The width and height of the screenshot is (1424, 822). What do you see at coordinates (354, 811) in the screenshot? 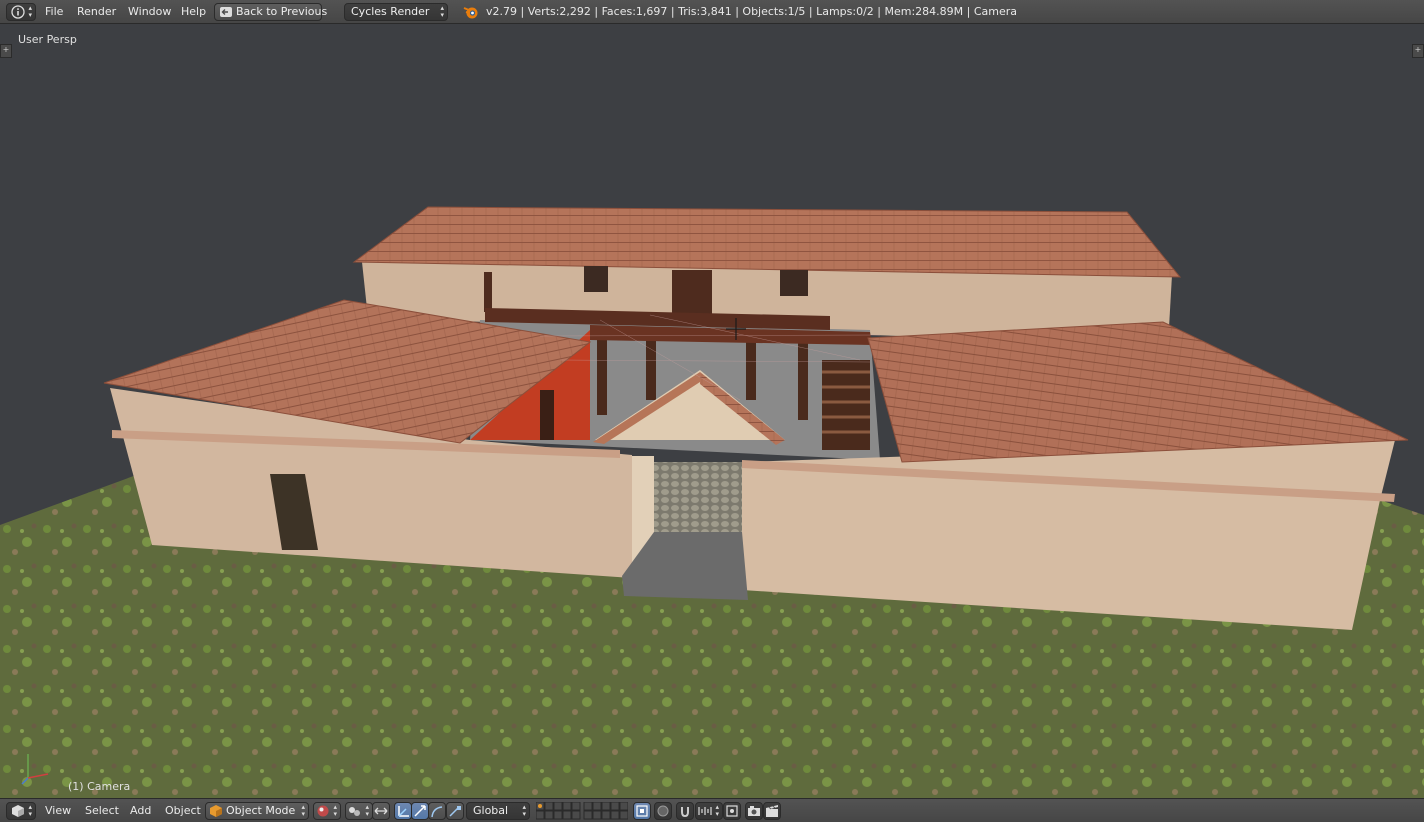
I see `pivot-icon` at bounding box center [354, 811].